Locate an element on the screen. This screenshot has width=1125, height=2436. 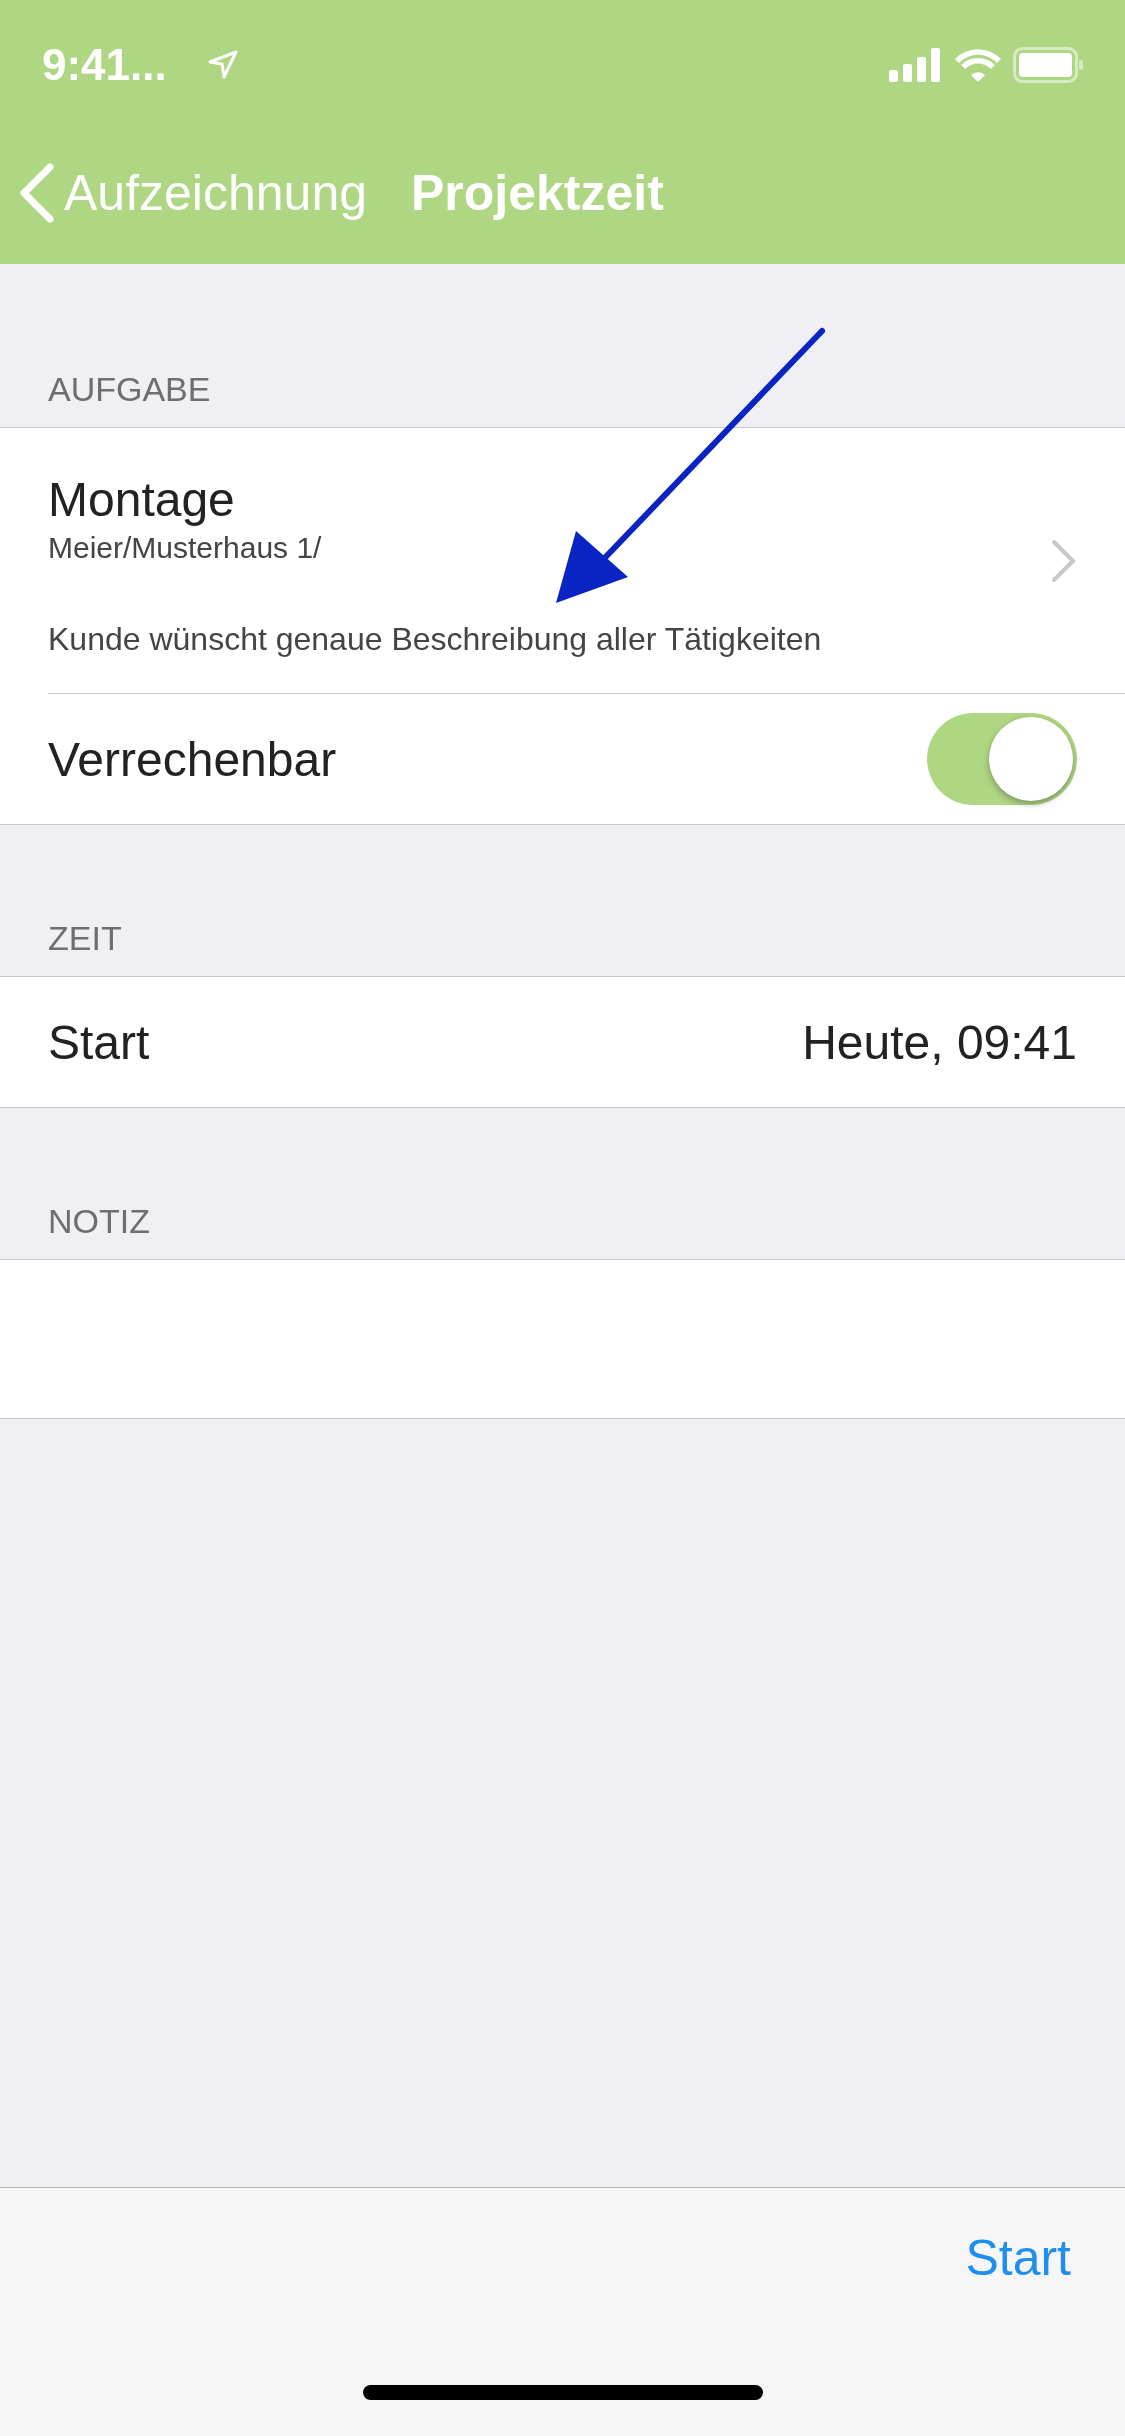
location-icon is located at coordinates (222, 65).